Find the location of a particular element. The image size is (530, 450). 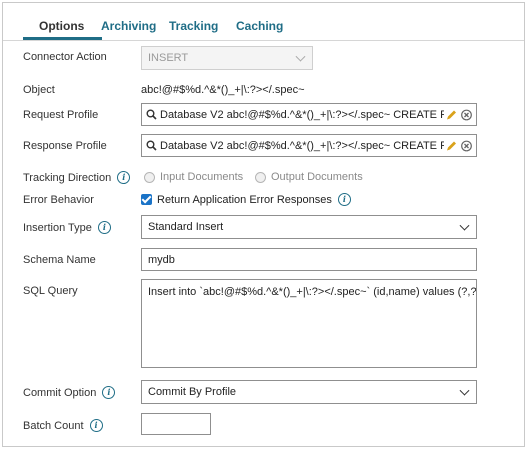

object-value: abc!@#$%d.^&*()_+|\:?></.spec~ is located at coordinates (223, 90).